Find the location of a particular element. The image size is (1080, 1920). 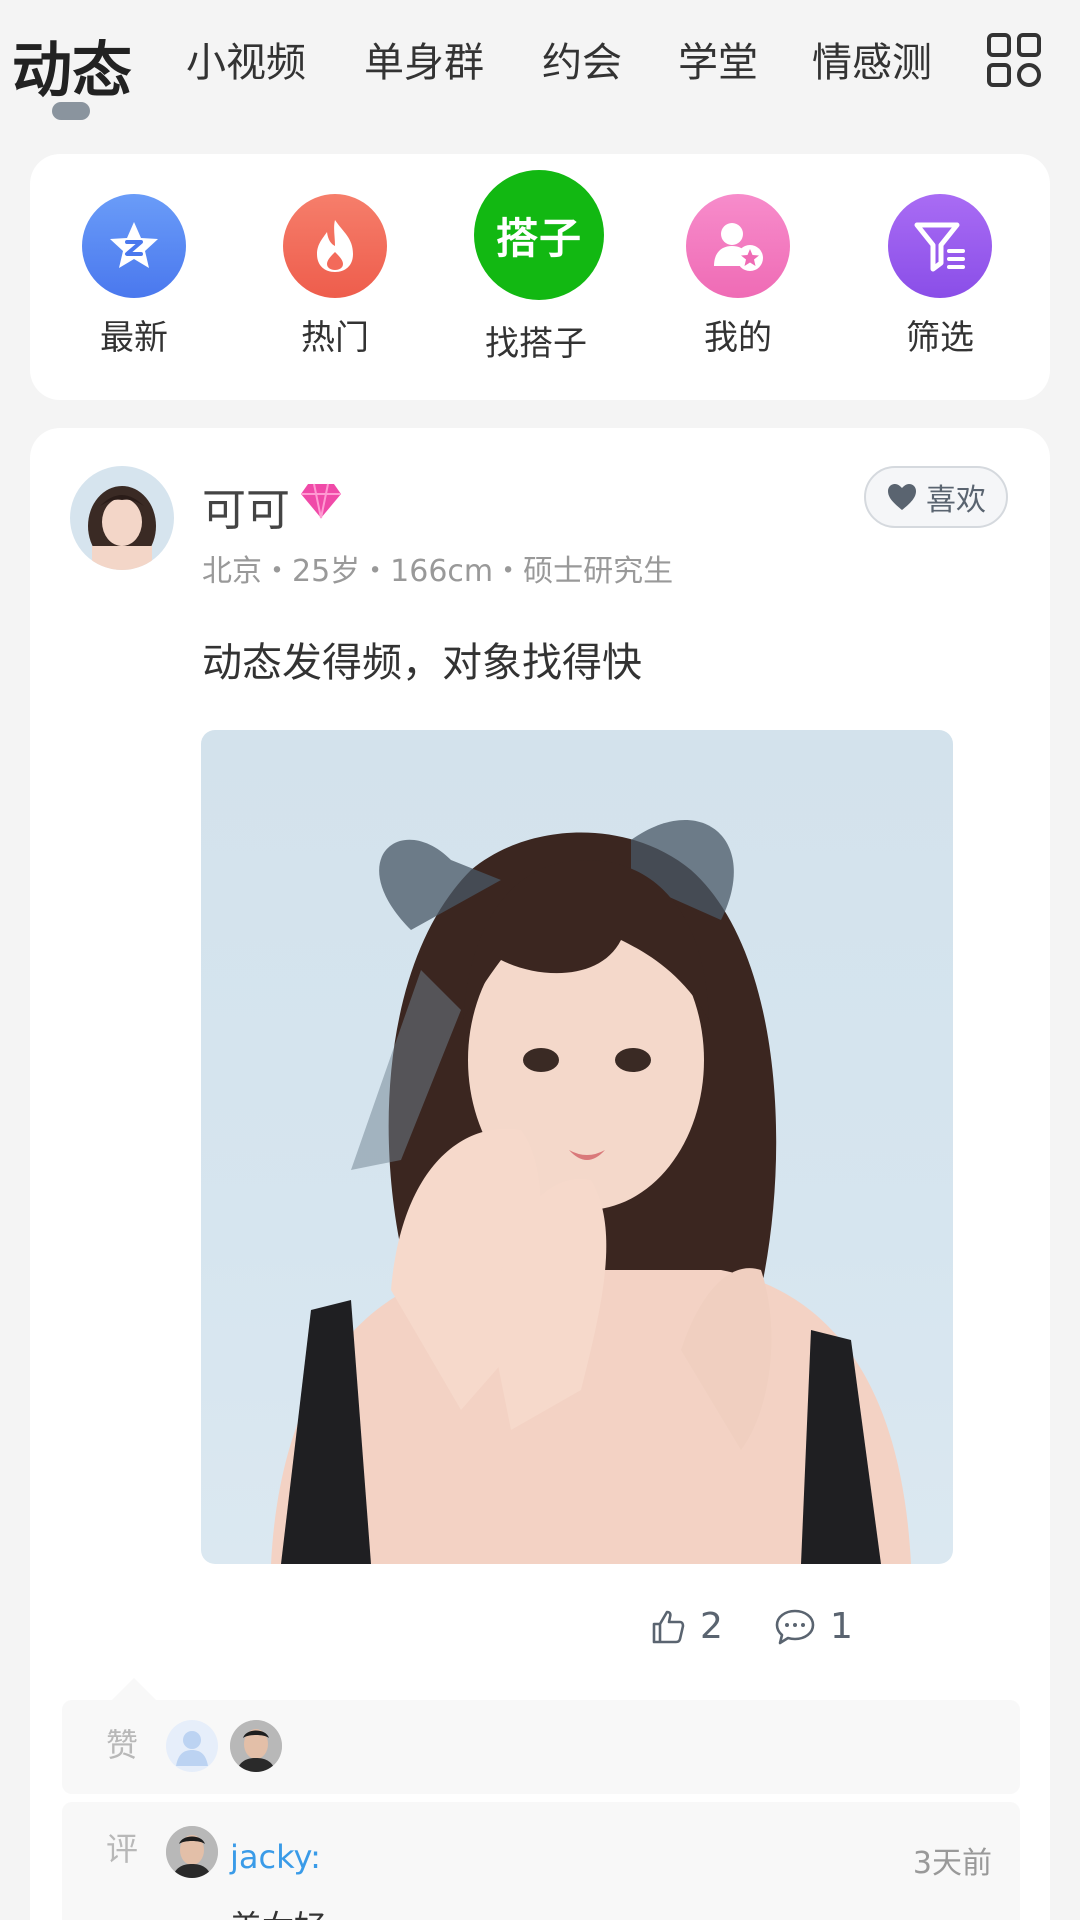

tab-singles-group: 单身群 is located at coordinates (424, 59).